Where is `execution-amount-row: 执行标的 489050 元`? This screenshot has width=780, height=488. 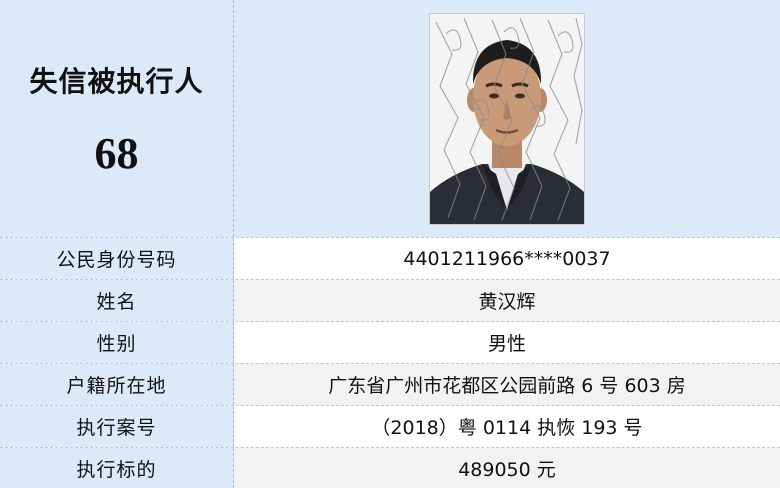 execution-amount-row: 执行标的 489050 元 is located at coordinates (390, 468).